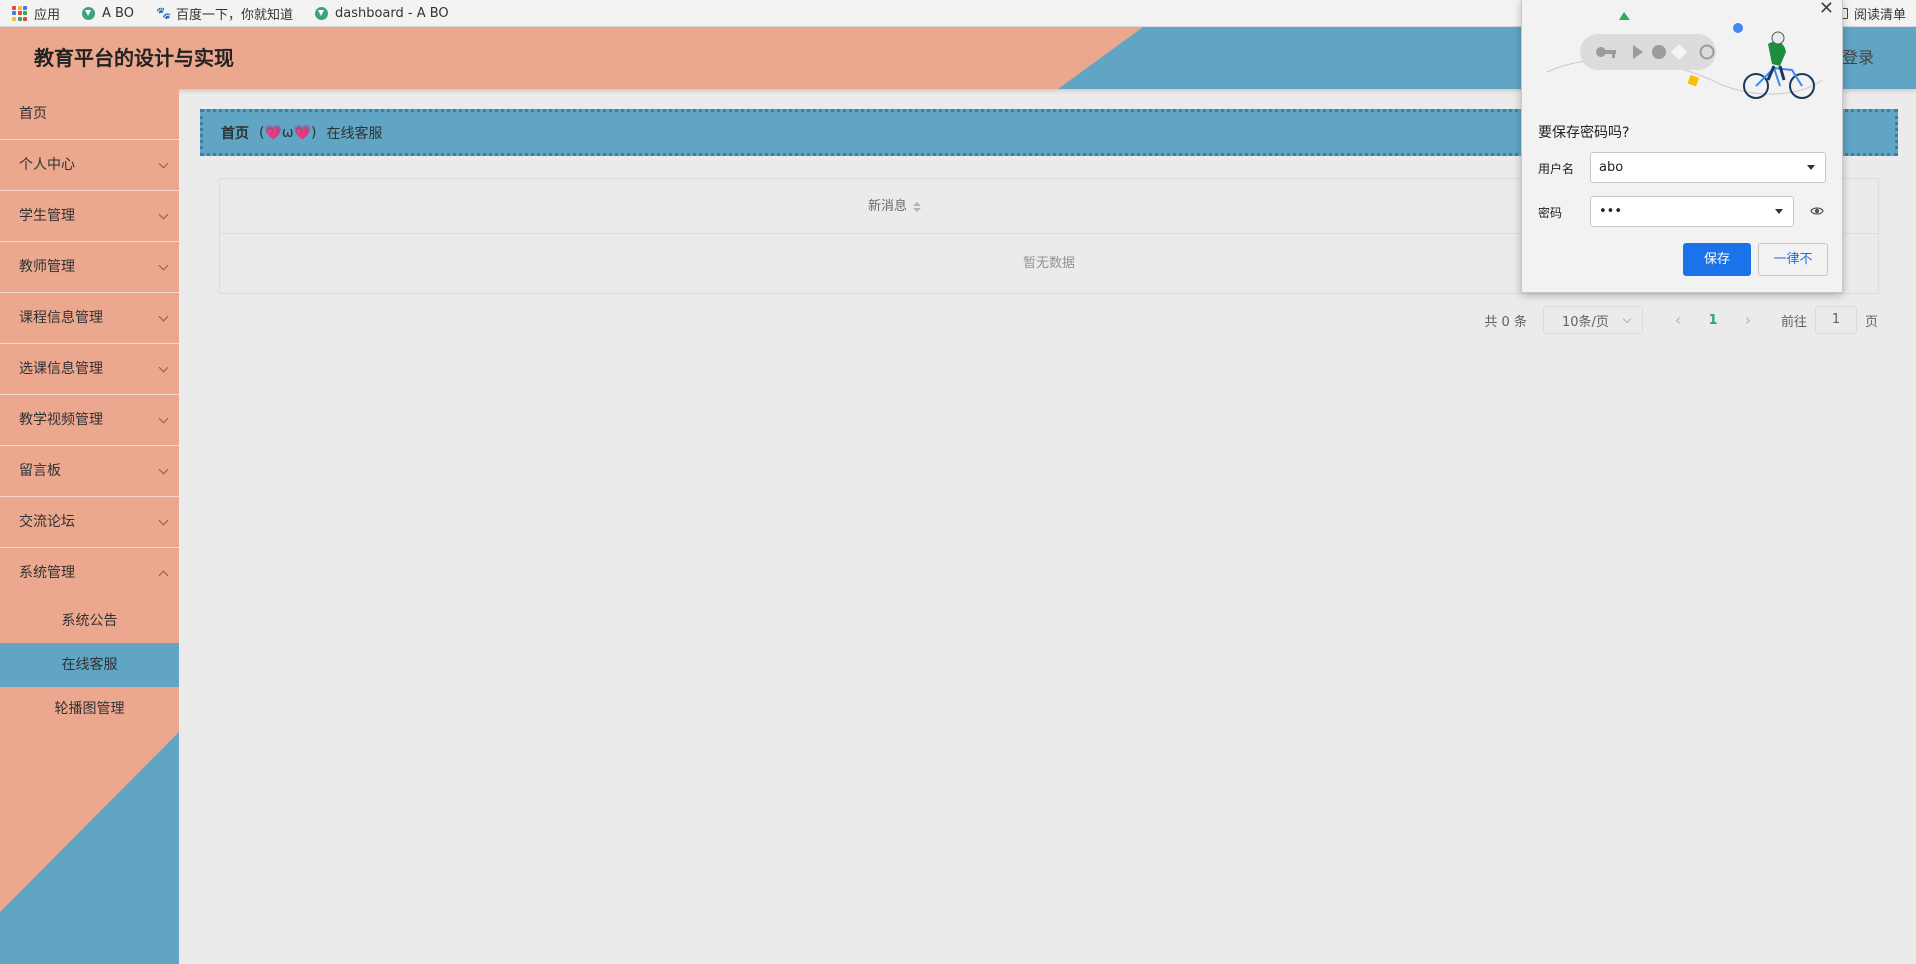 This screenshot has width=1916, height=964. What do you see at coordinates (1717, 259) in the screenshot?
I see `save-button: 保存` at bounding box center [1717, 259].